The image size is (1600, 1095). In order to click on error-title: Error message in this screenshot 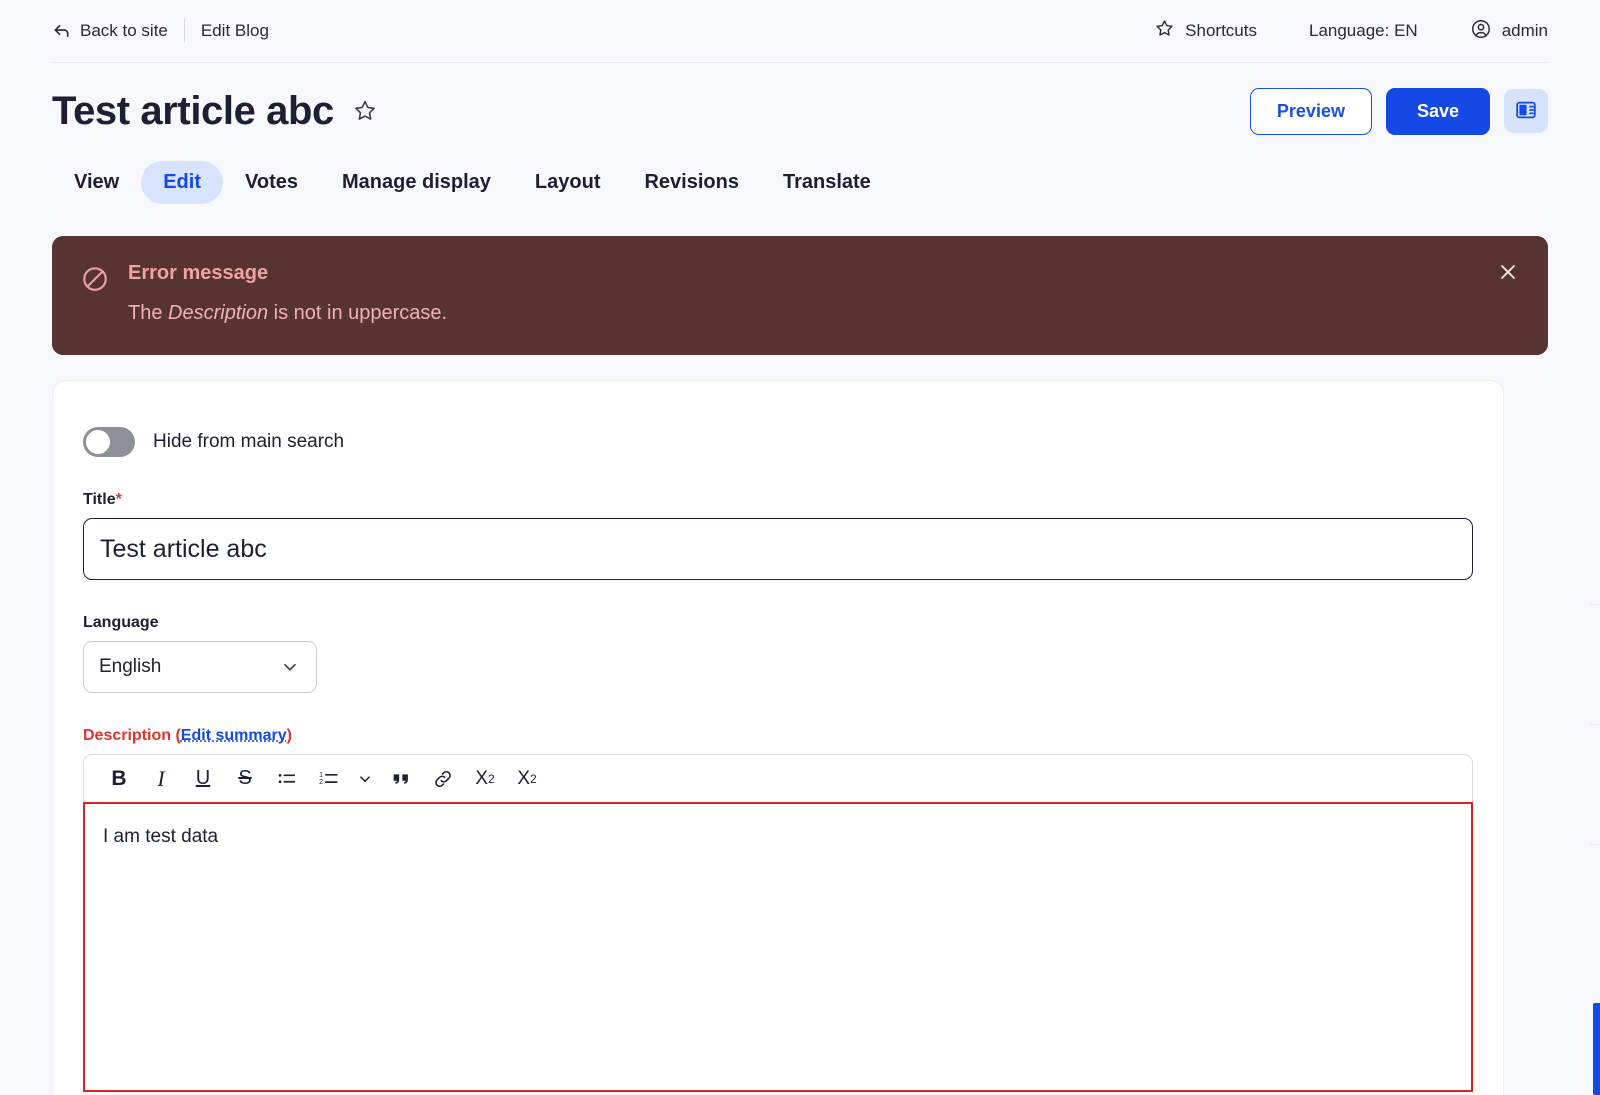, I will do `click(198, 273)`.